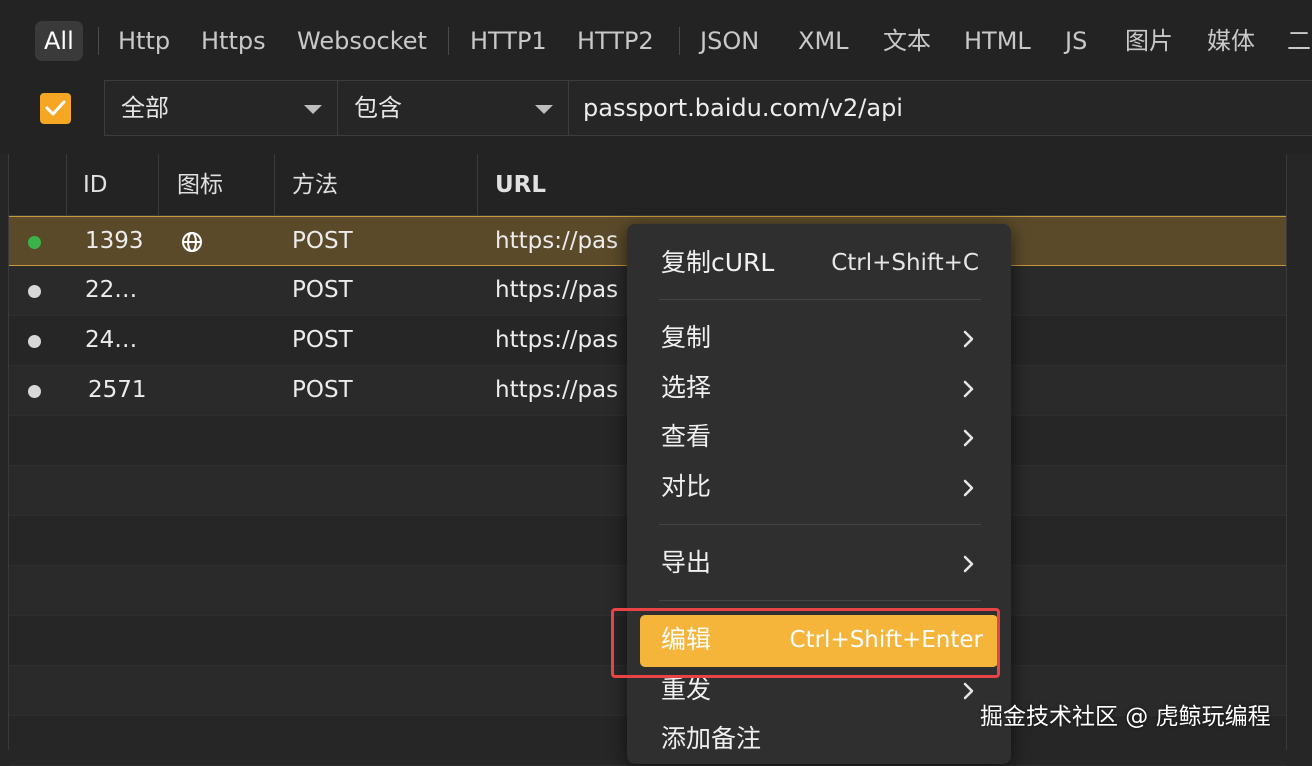 The height and width of the screenshot is (766, 1312). Describe the element at coordinates (711, 738) in the screenshot. I see `menu-item-label: 添加备注` at that location.